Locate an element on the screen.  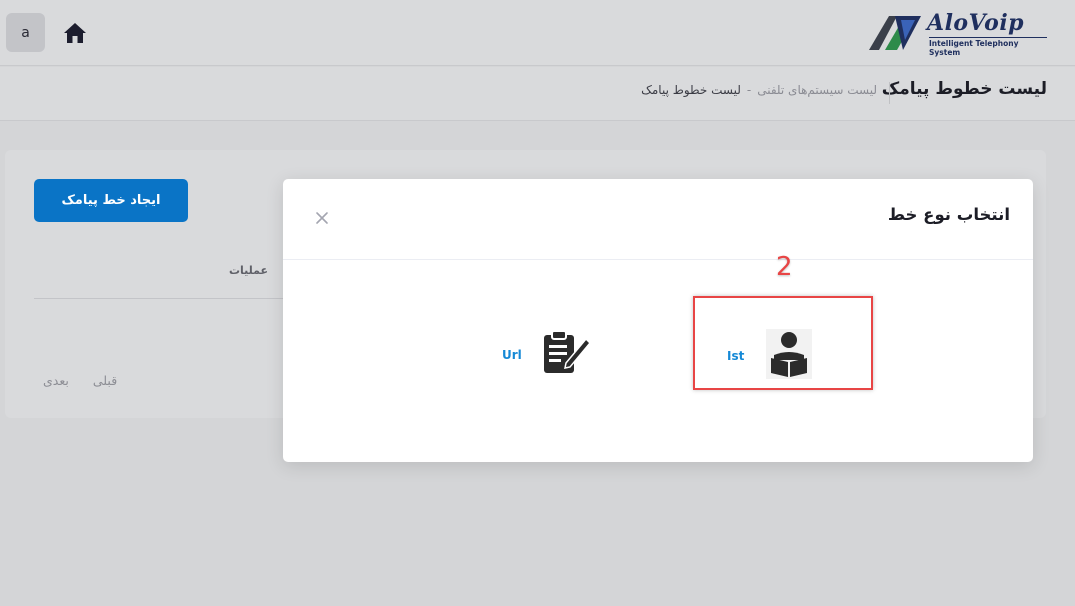
home-icon is located at coordinates (75, 33).